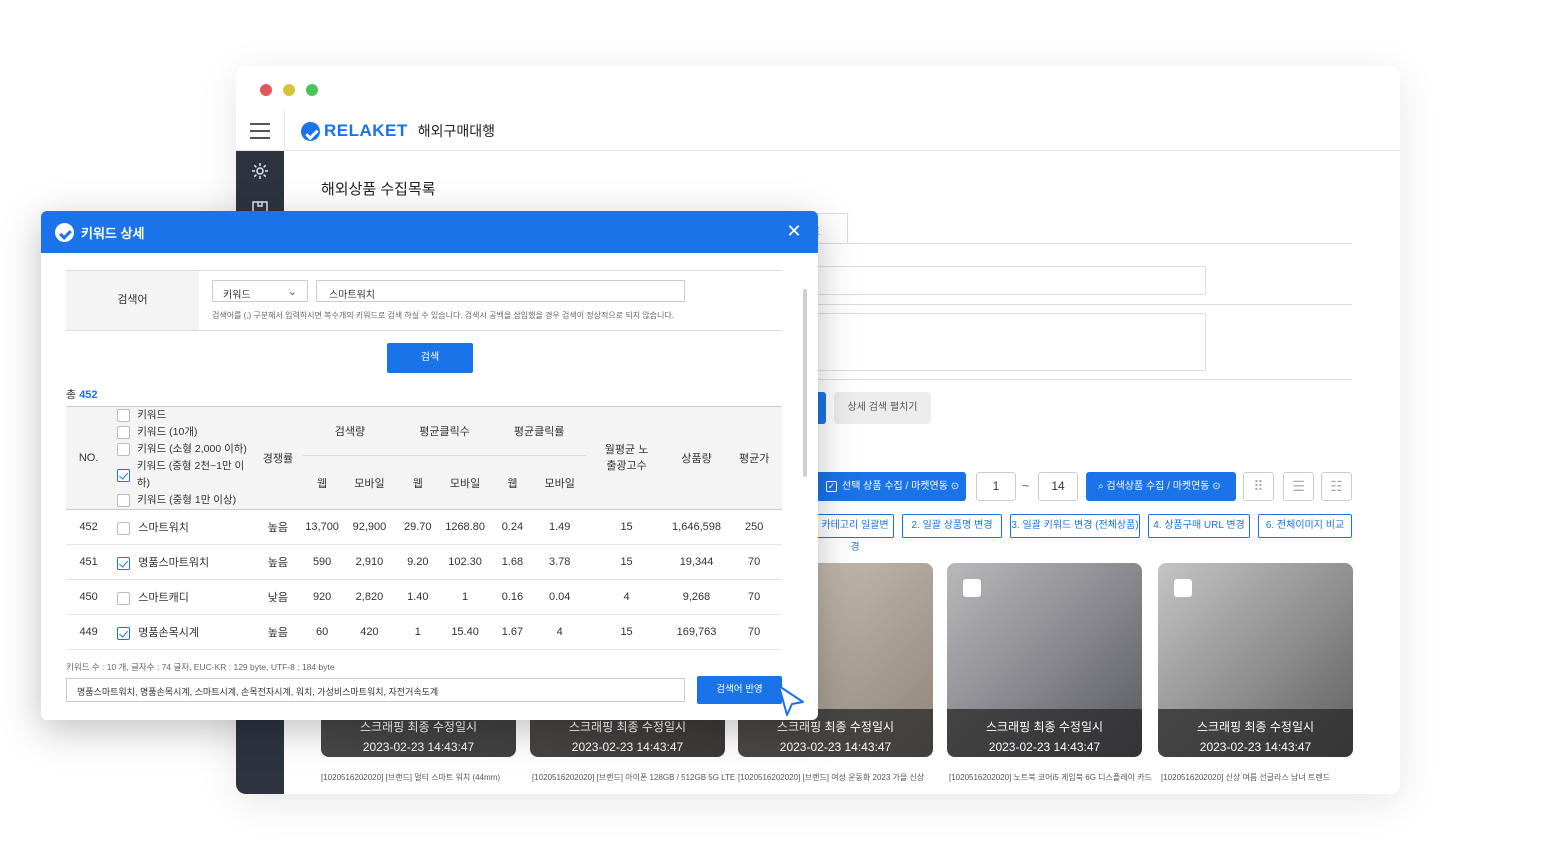  Describe the element at coordinates (1006, 280) in the screenshot. I see `filter-input` at that location.